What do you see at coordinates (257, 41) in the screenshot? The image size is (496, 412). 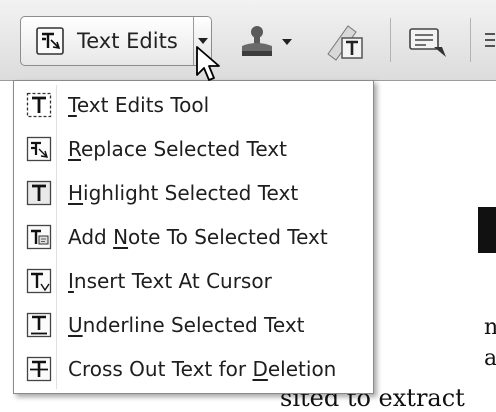 I see `stamp-icon` at bounding box center [257, 41].